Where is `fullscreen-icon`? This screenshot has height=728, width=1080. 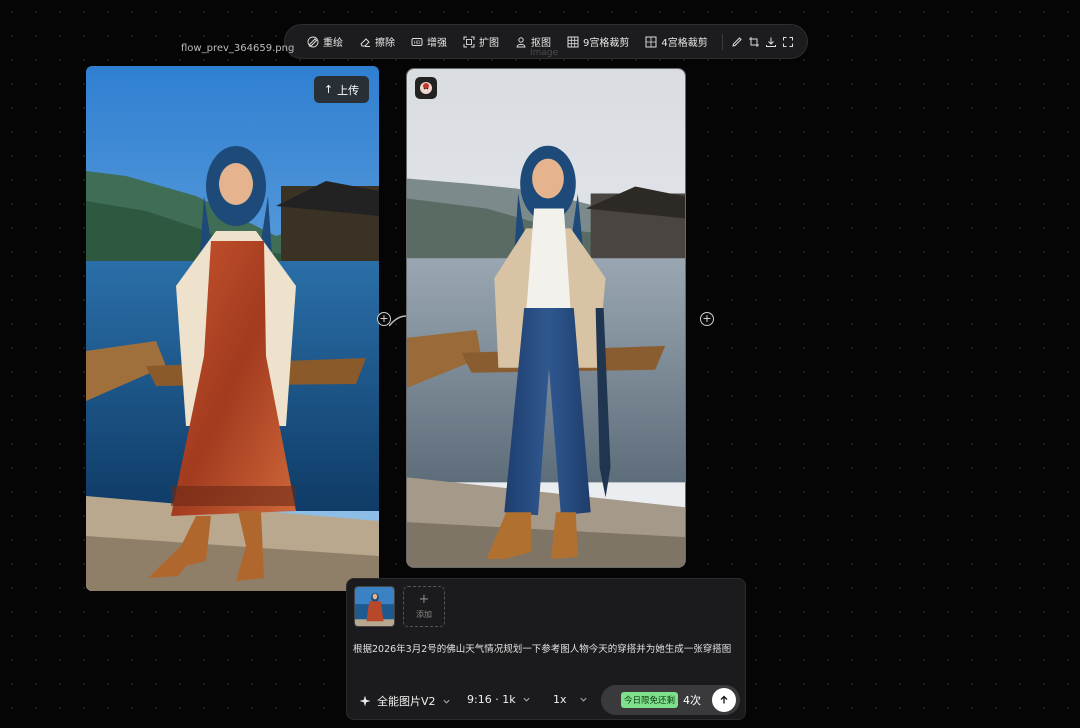
fullscreen-icon is located at coordinates (788, 41).